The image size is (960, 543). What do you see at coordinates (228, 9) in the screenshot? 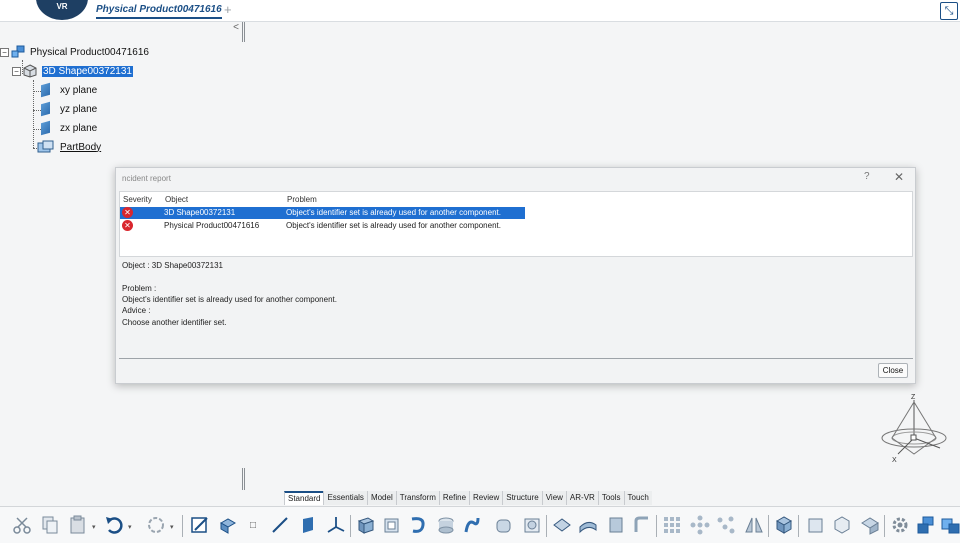
I see `add-tab-button: +` at bounding box center [228, 9].